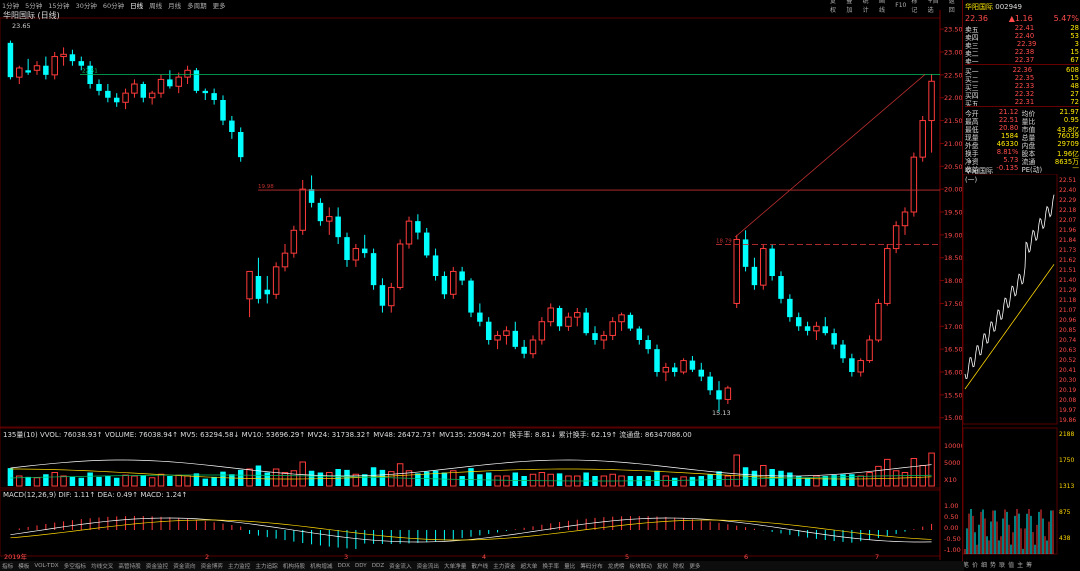  What do you see at coordinates (953, 446) in the screenshot?
I see `volume-axis-label: 10000` at bounding box center [953, 446].